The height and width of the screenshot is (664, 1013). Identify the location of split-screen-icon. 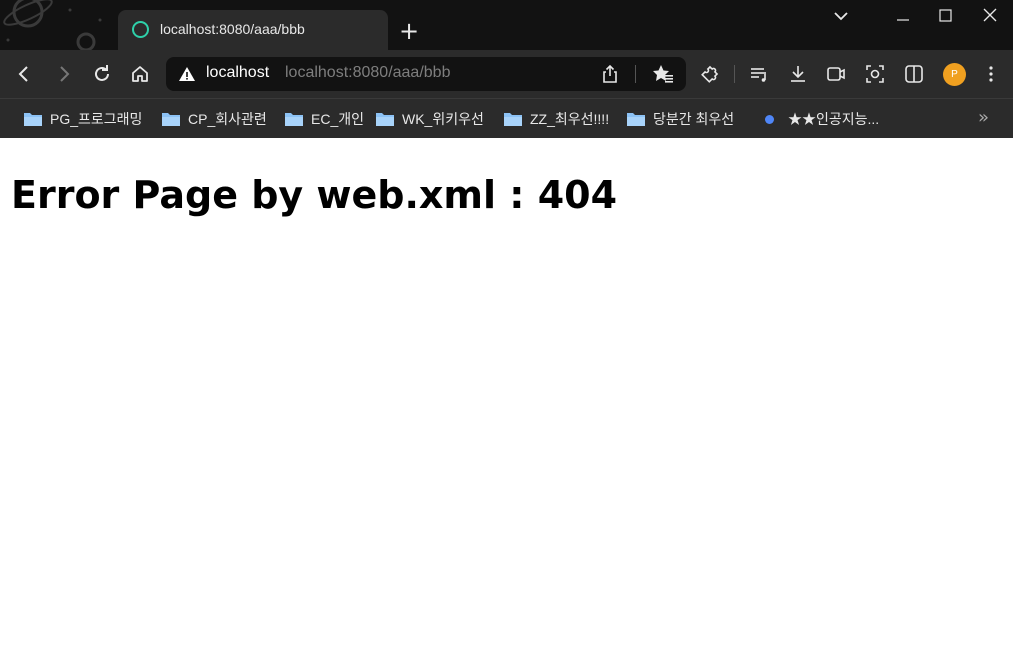
(914, 74).